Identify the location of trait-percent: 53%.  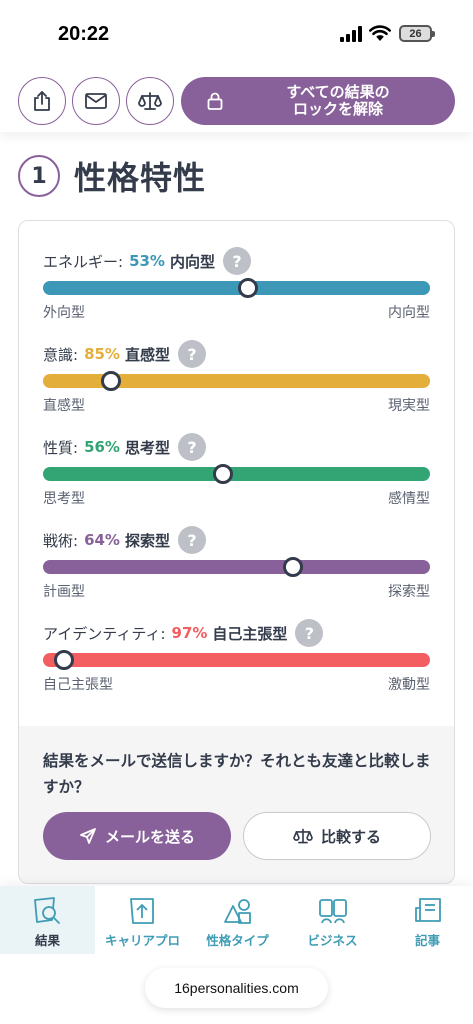
(147, 261).